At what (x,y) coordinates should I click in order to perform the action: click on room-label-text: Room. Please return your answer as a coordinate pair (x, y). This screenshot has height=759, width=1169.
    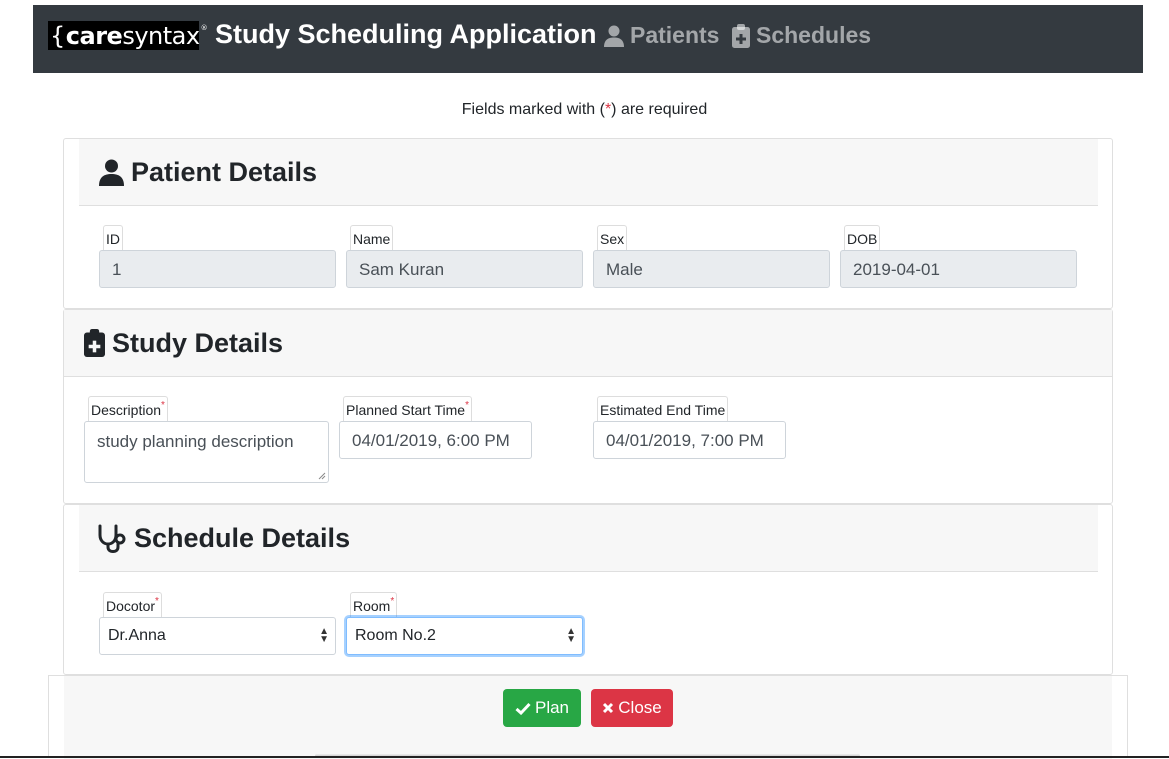
    Looking at the image, I should click on (372, 606).